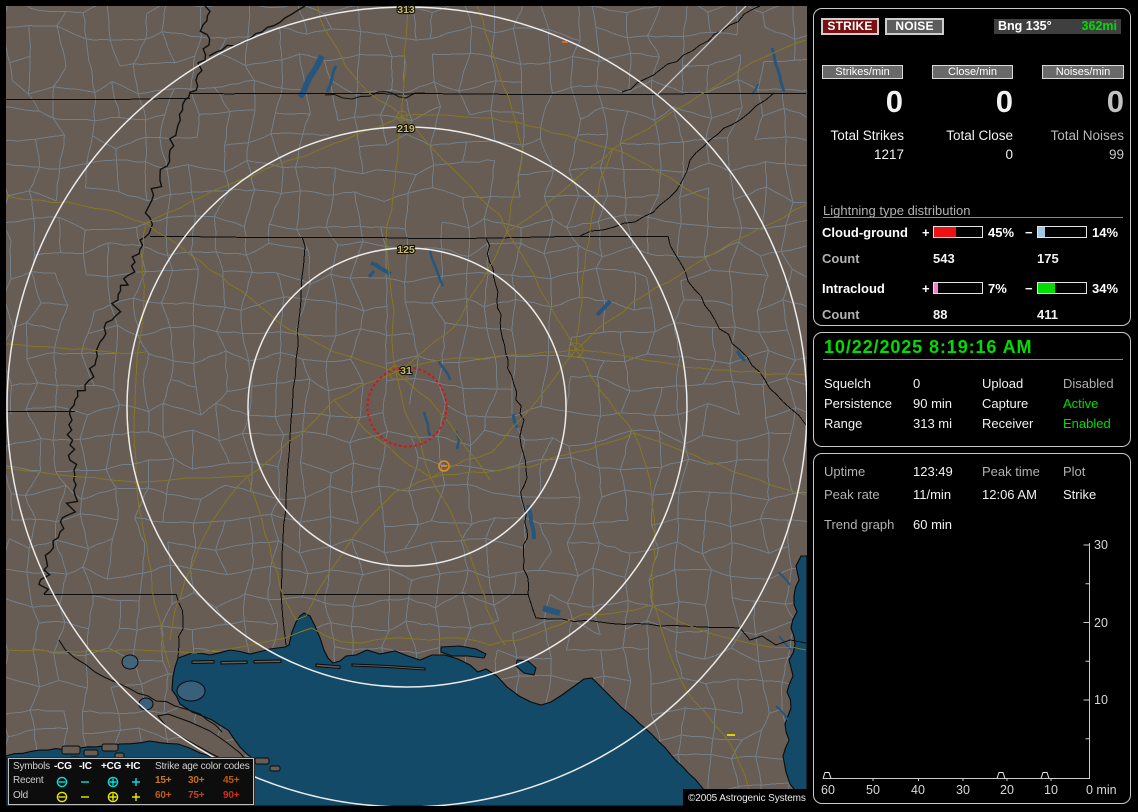  What do you see at coordinates (828, 790) in the screenshot?
I see `svg-text: 60` at bounding box center [828, 790].